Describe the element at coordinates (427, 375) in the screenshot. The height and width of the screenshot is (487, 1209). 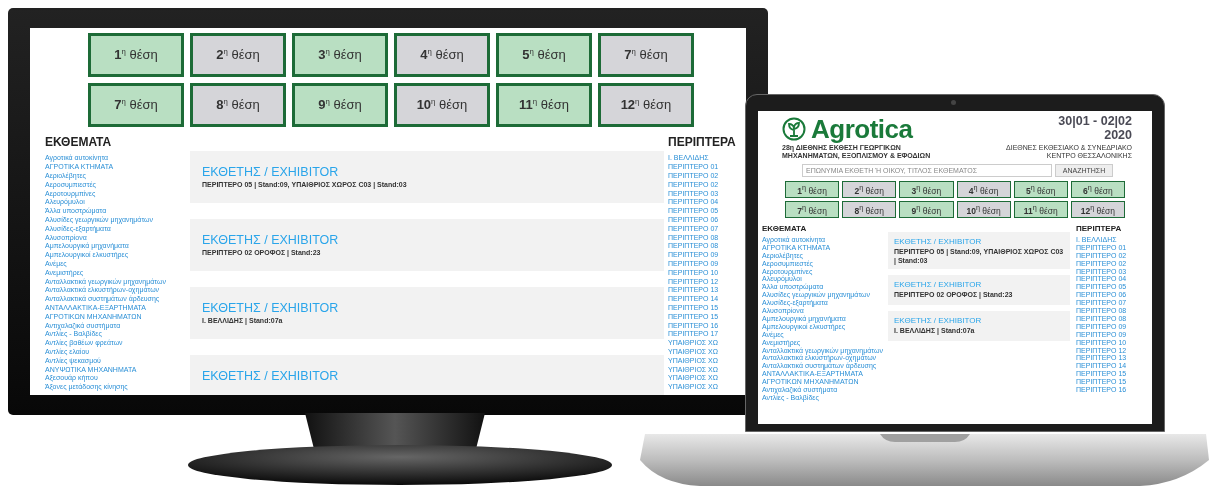
I see `exhibitor-card: ΕΚΘΕΤΗΣ / EXHIBITOR` at that location.